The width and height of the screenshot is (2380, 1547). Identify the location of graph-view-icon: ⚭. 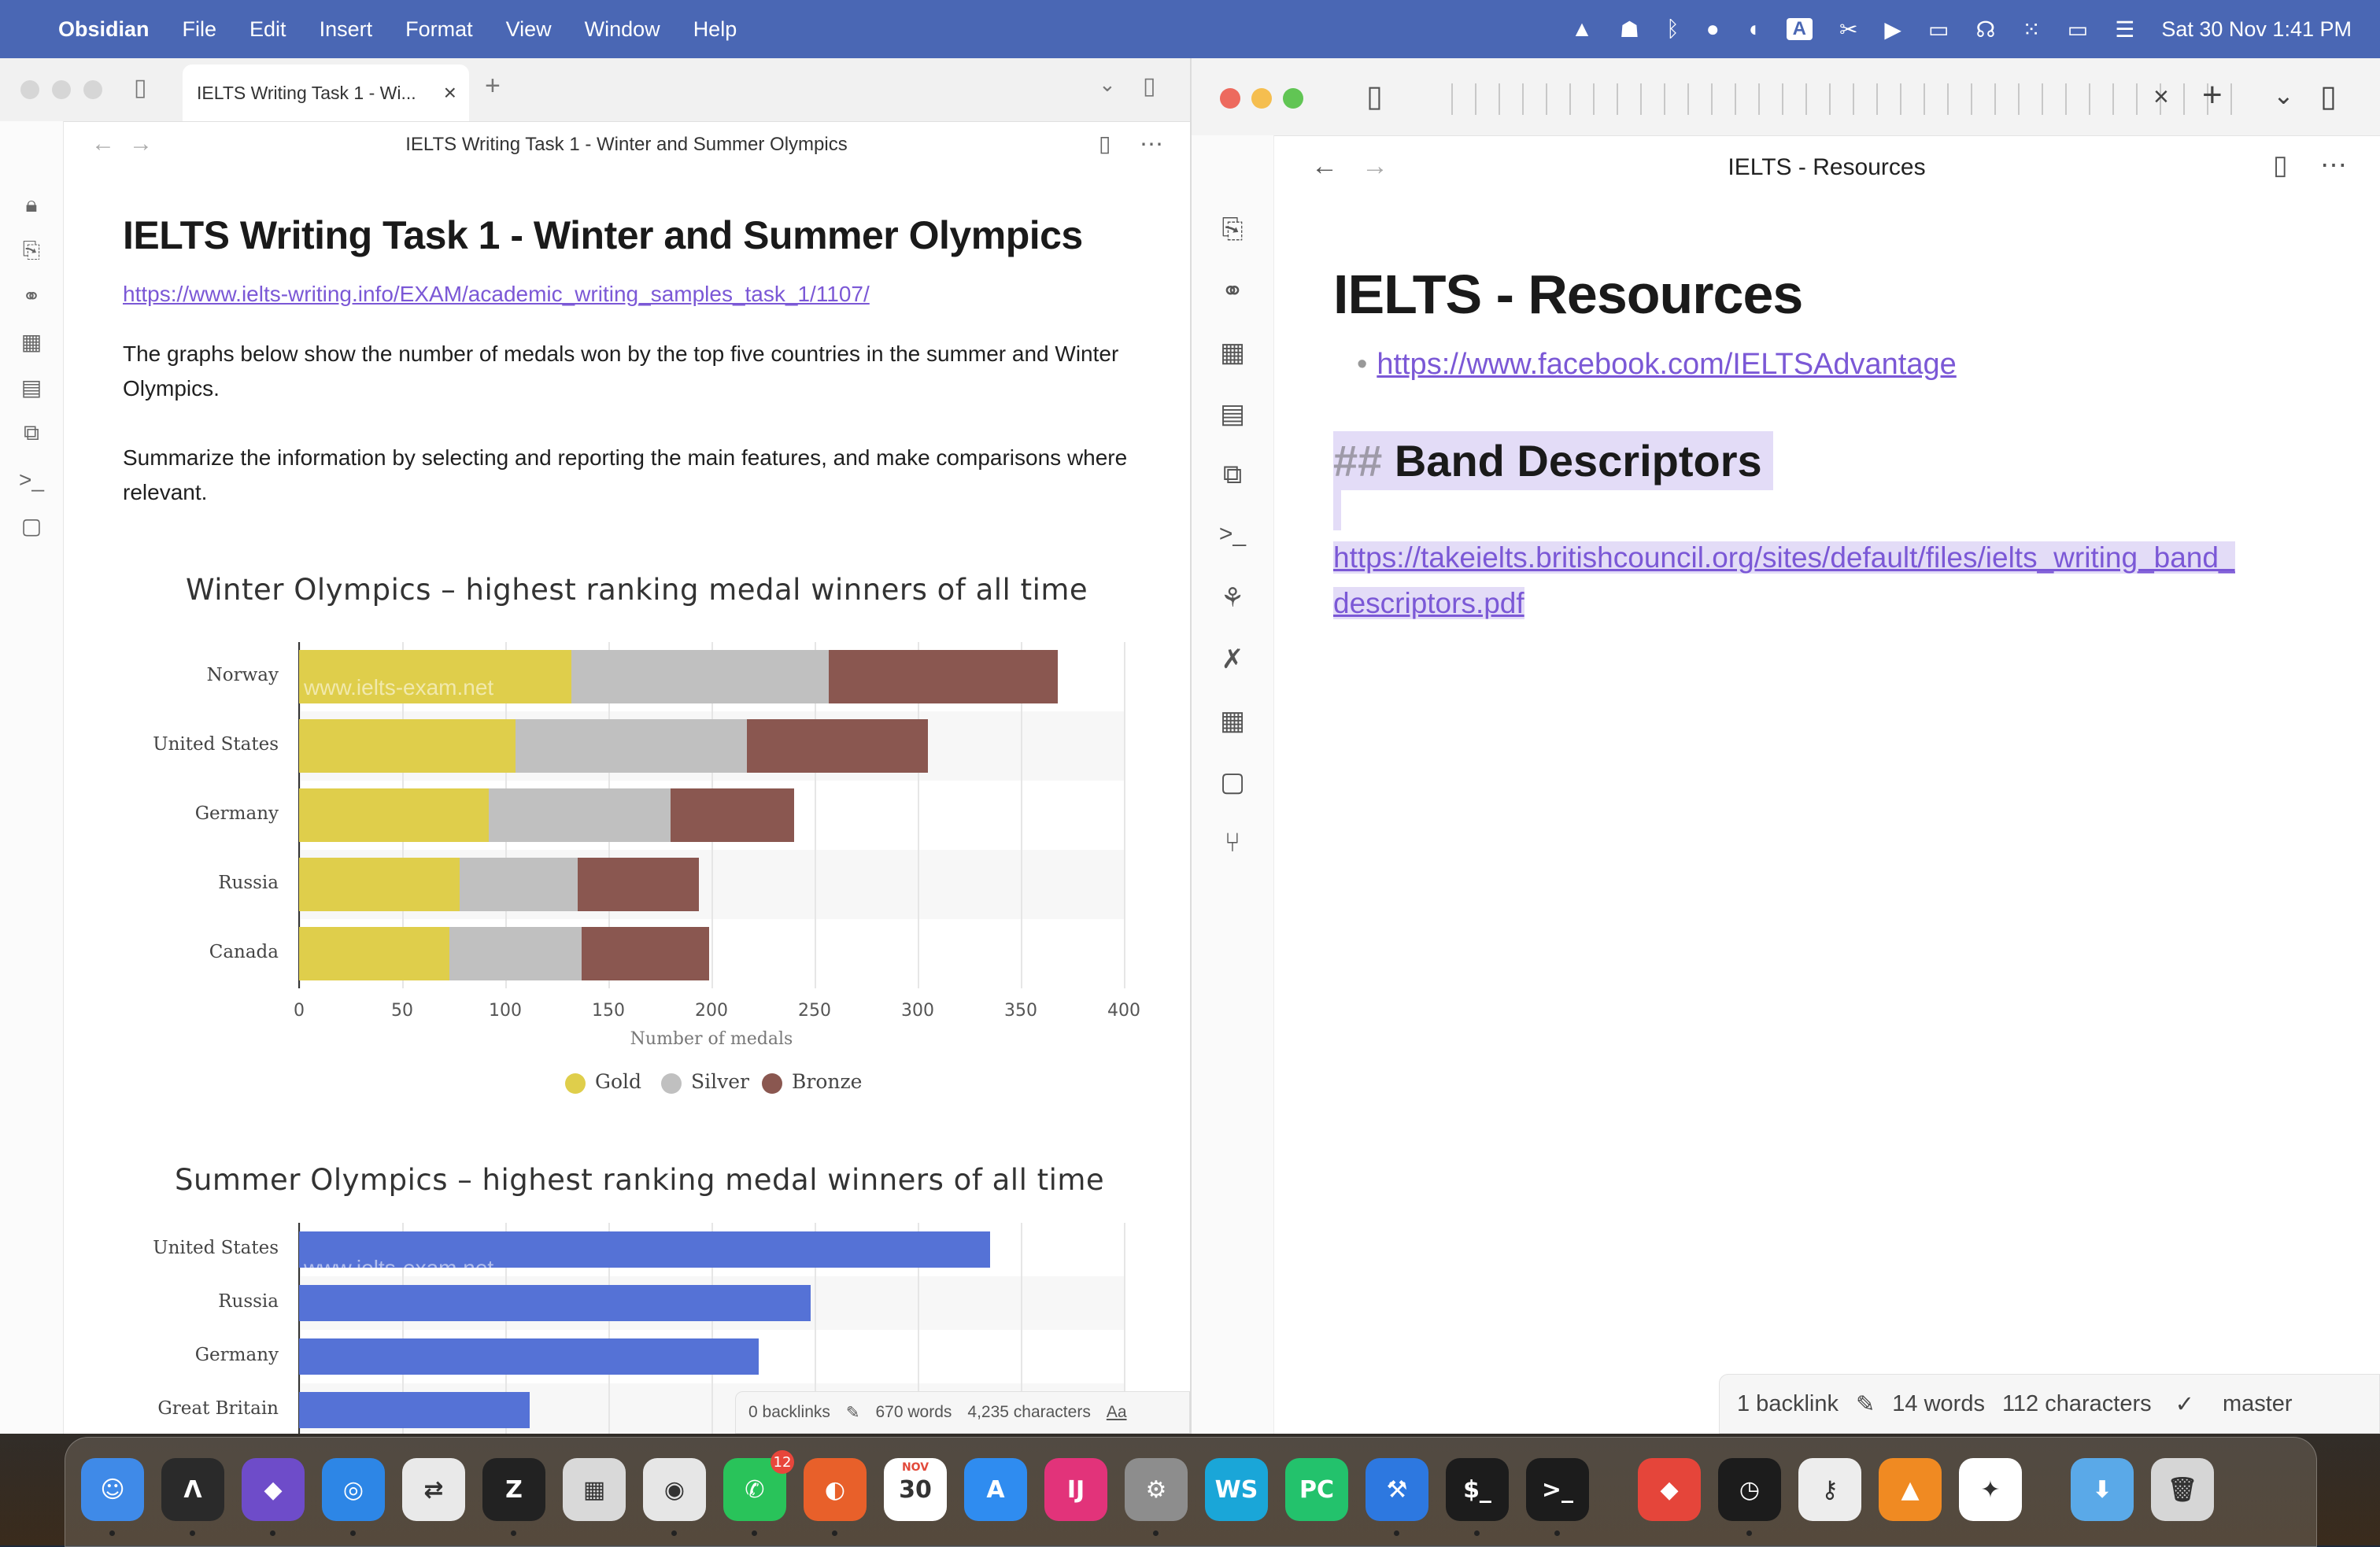
(1232, 291).